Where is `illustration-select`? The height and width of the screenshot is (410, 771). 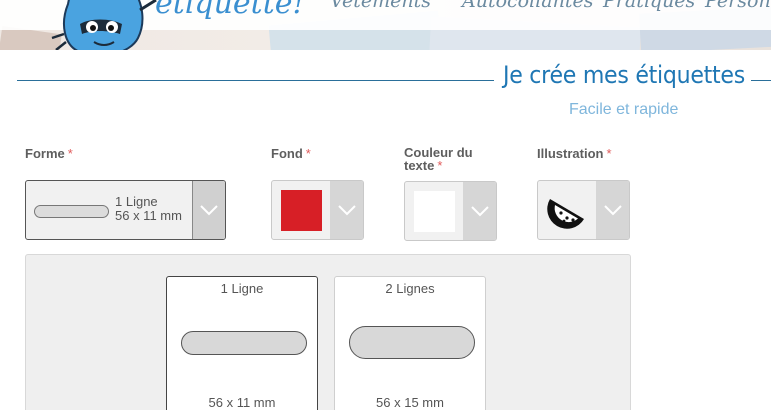
illustration-select is located at coordinates (583, 210).